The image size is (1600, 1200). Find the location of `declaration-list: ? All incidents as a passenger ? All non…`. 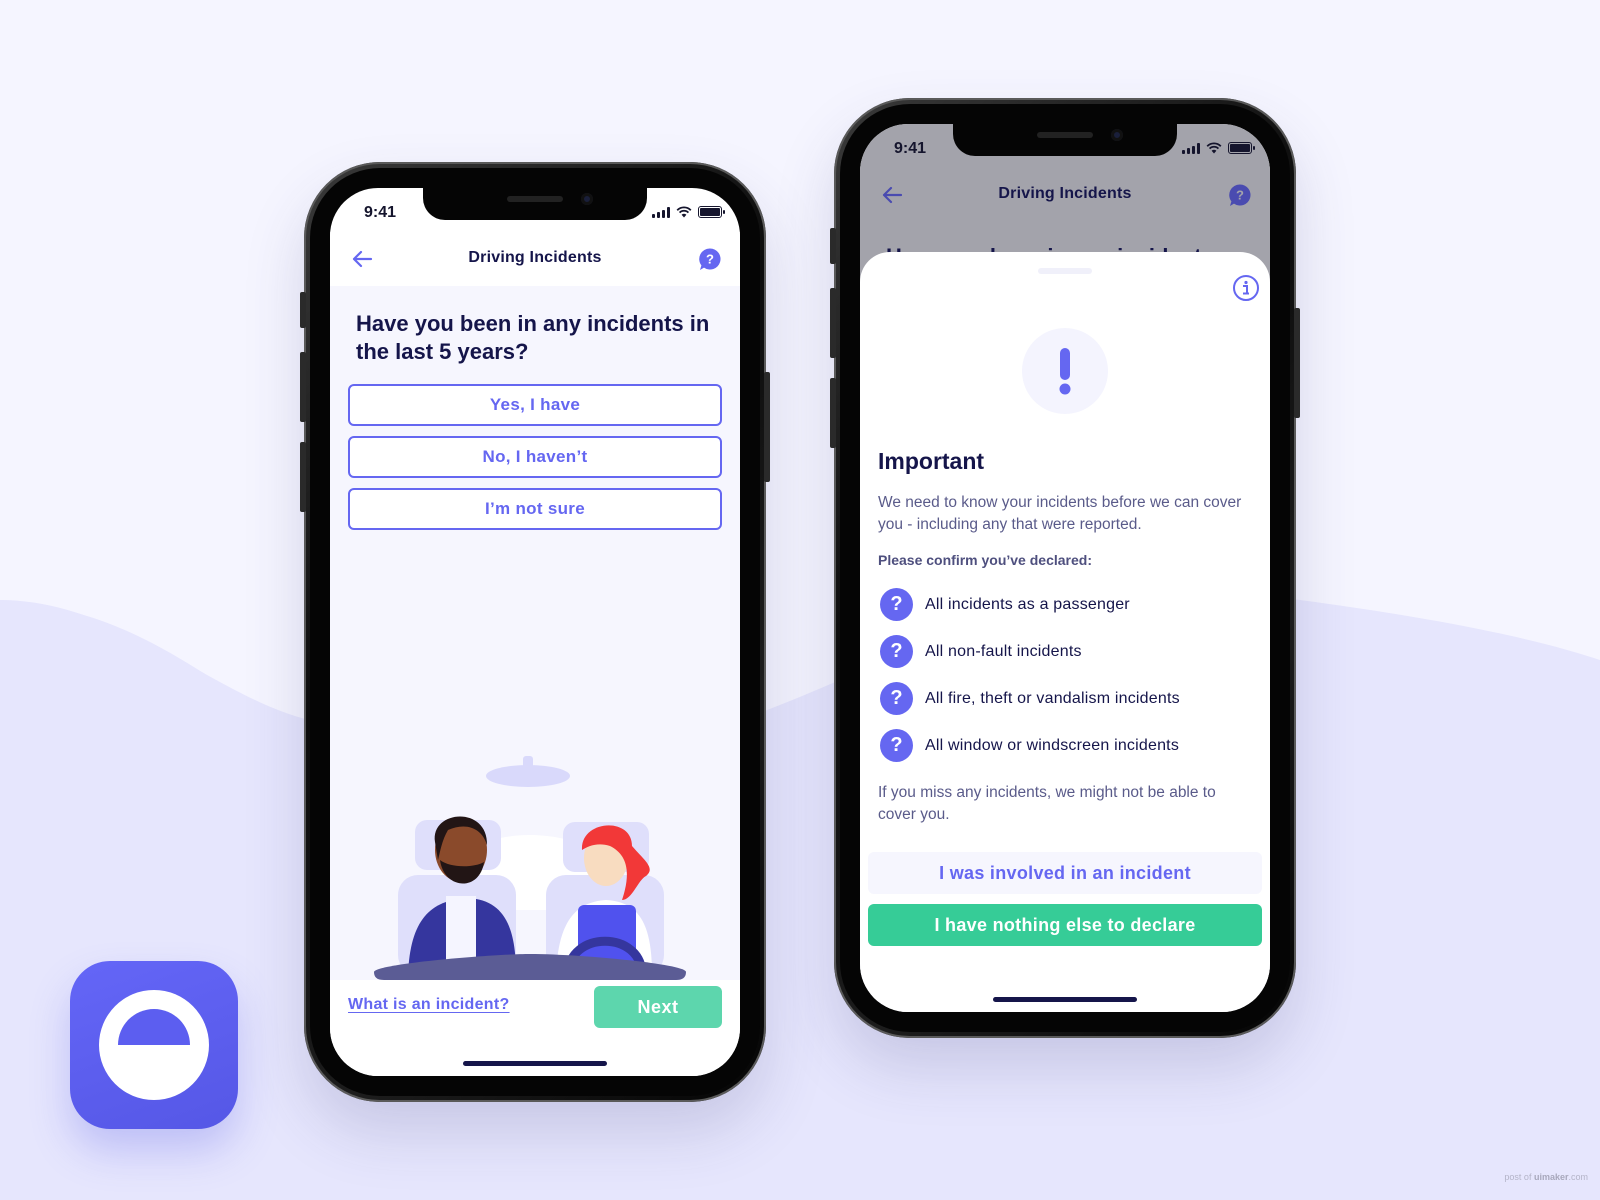

declaration-list: ? All incidents as a passenger ? All non… is located at coordinates (1070, 675).